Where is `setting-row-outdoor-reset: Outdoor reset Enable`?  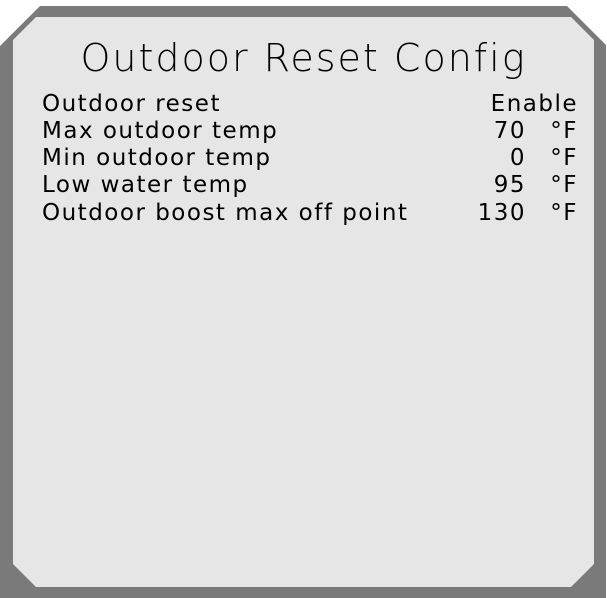
setting-row-outdoor-reset: Outdoor reset Enable is located at coordinates (310, 104).